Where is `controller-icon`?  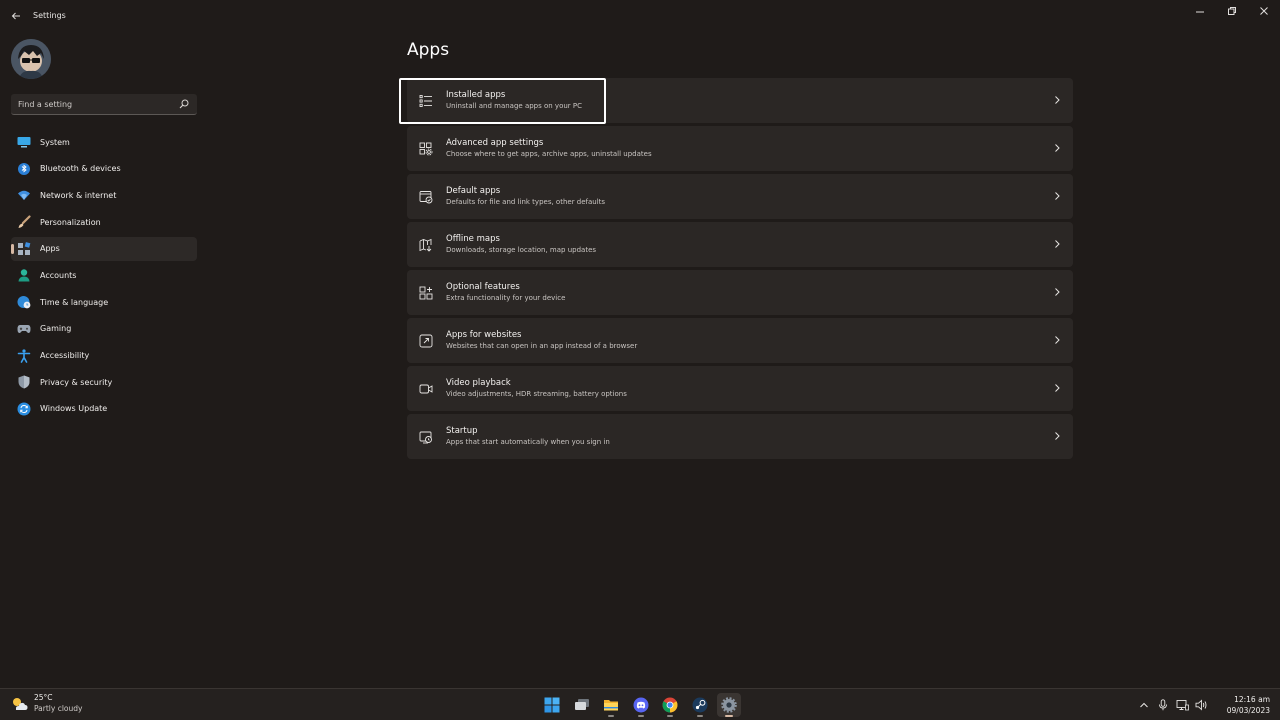
controller-icon is located at coordinates (24, 329).